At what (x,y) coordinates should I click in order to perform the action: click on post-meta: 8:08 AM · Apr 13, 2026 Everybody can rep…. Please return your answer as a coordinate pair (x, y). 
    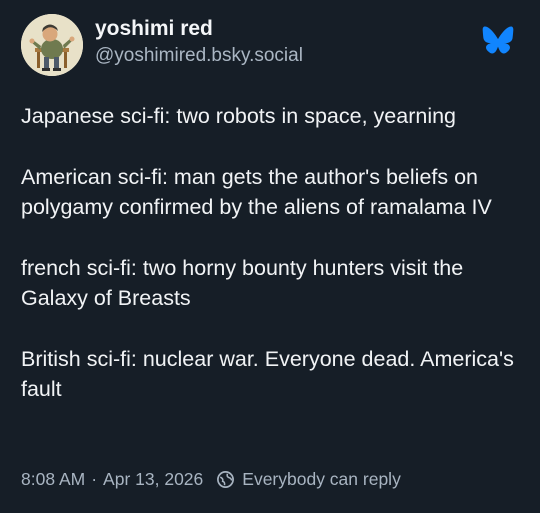
    Looking at the image, I should click on (211, 479).